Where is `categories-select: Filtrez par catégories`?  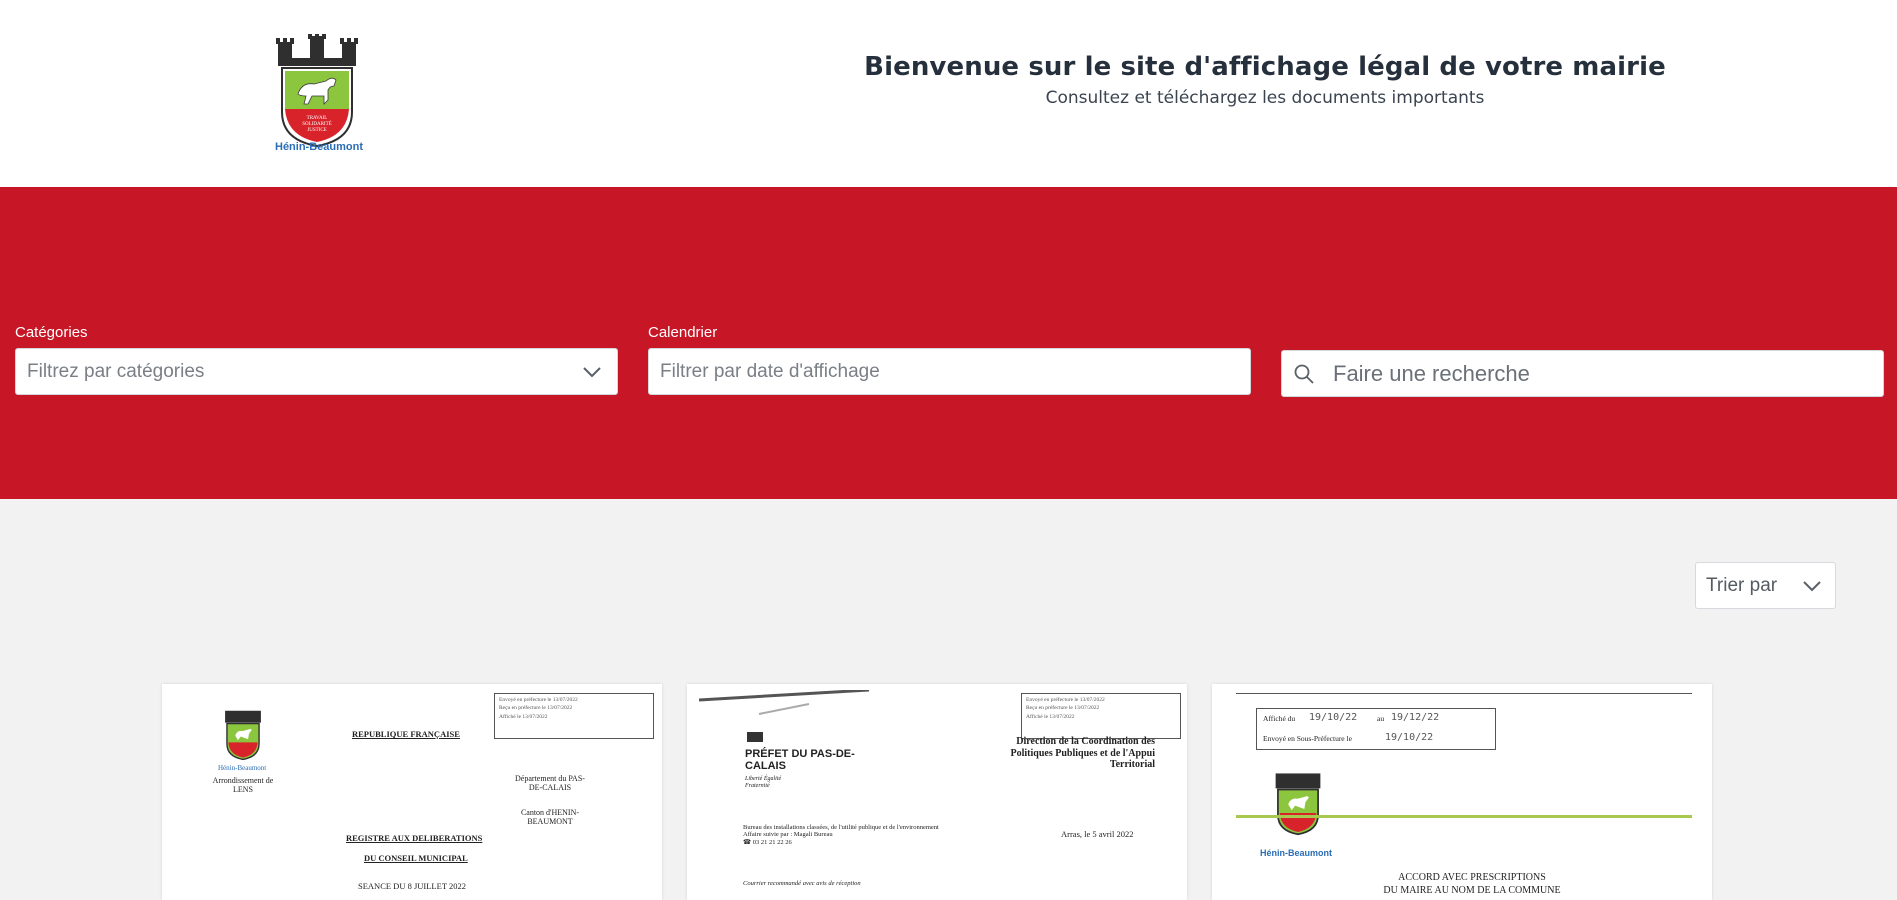
categories-select: Filtrez par catégories is located at coordinates (316, 371).